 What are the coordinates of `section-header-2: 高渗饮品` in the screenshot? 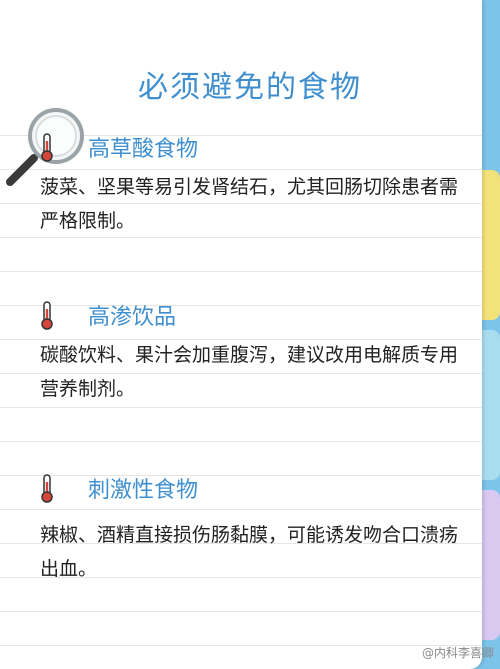 It's located at (108, 315).